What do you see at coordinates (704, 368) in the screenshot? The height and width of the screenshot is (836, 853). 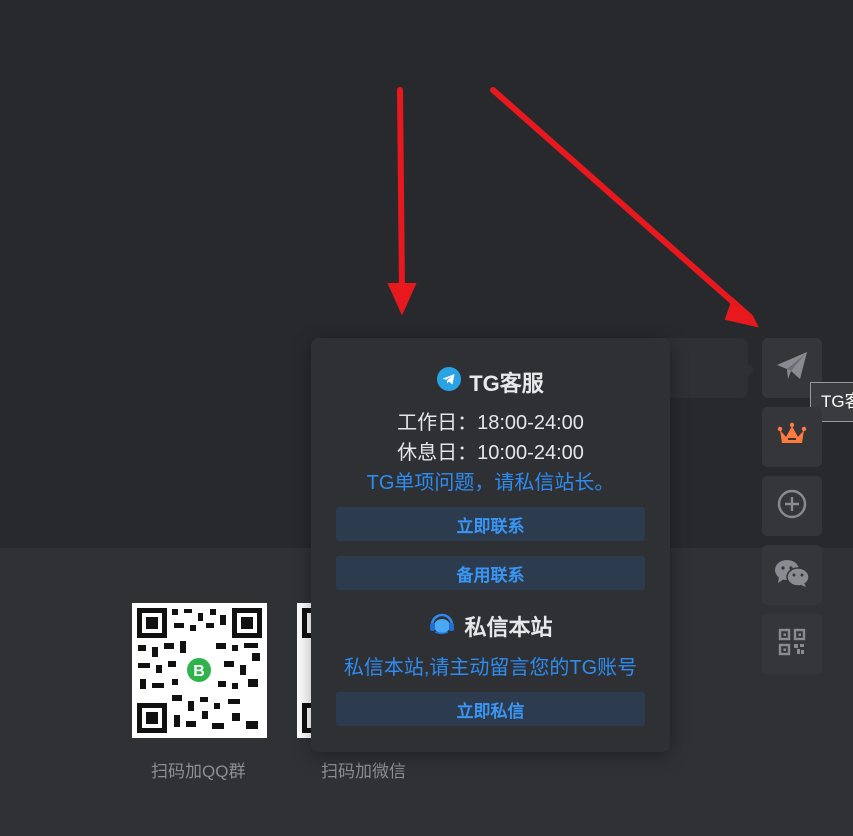 I see `popup-connector` at bounding box center [704, 368].